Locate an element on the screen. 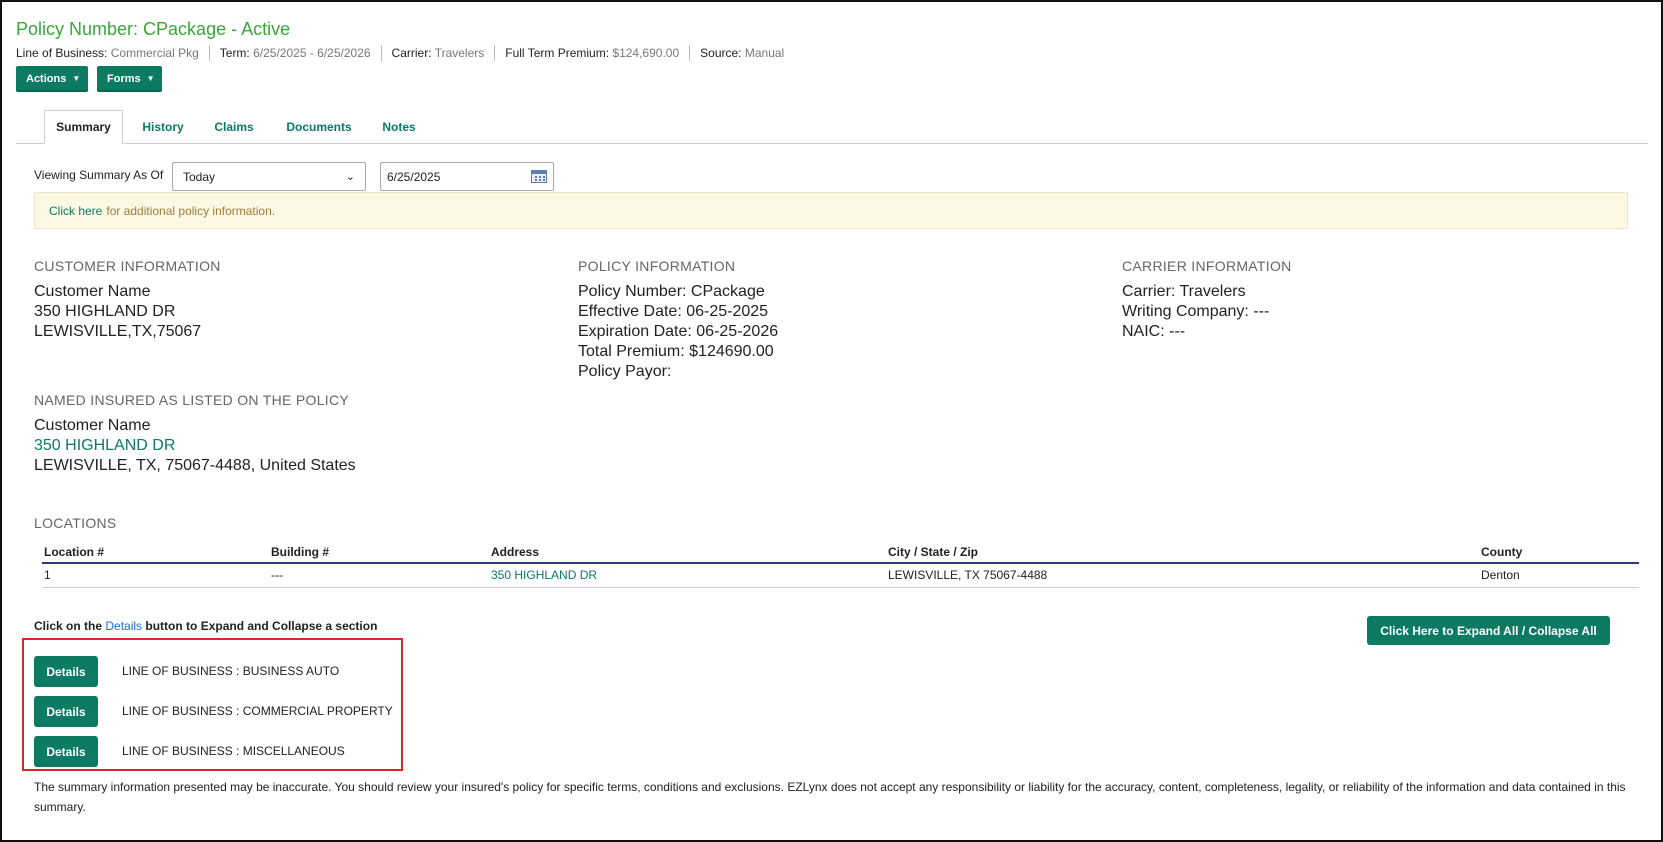  tab-label: Claims is located at coordinates (234, 126).